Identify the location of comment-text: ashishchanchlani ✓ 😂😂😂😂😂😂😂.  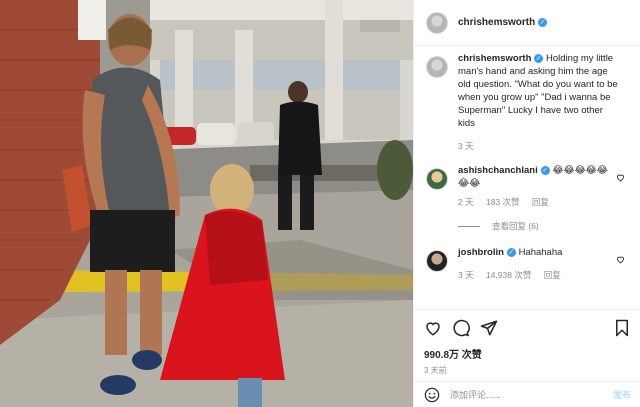
(538, 177).